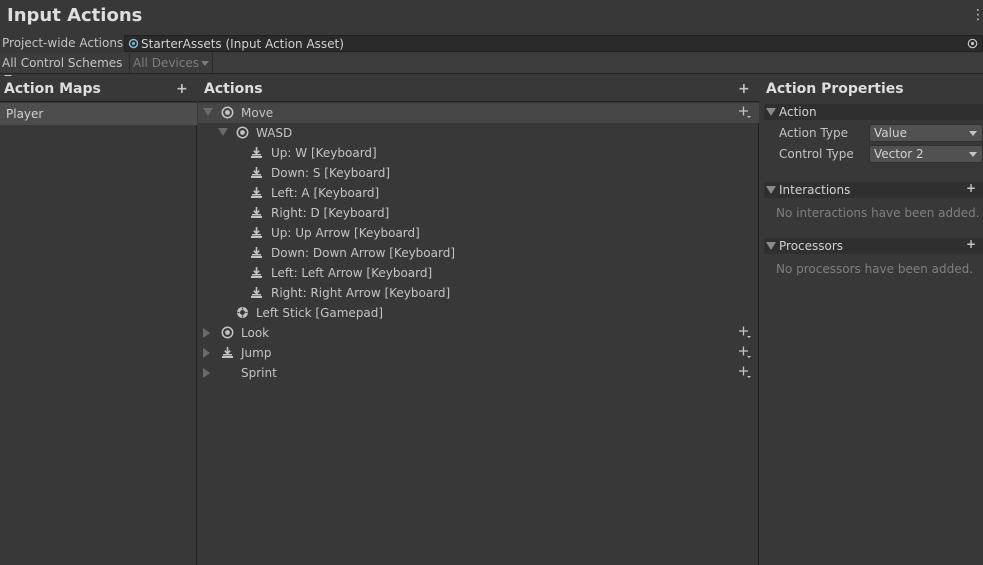 The image size is (983, 565). What do you see at coordinates (875, 269) in the screenshot?
I see `processors-empty-note: No processors have been added.` at bounding box center [875, 269].